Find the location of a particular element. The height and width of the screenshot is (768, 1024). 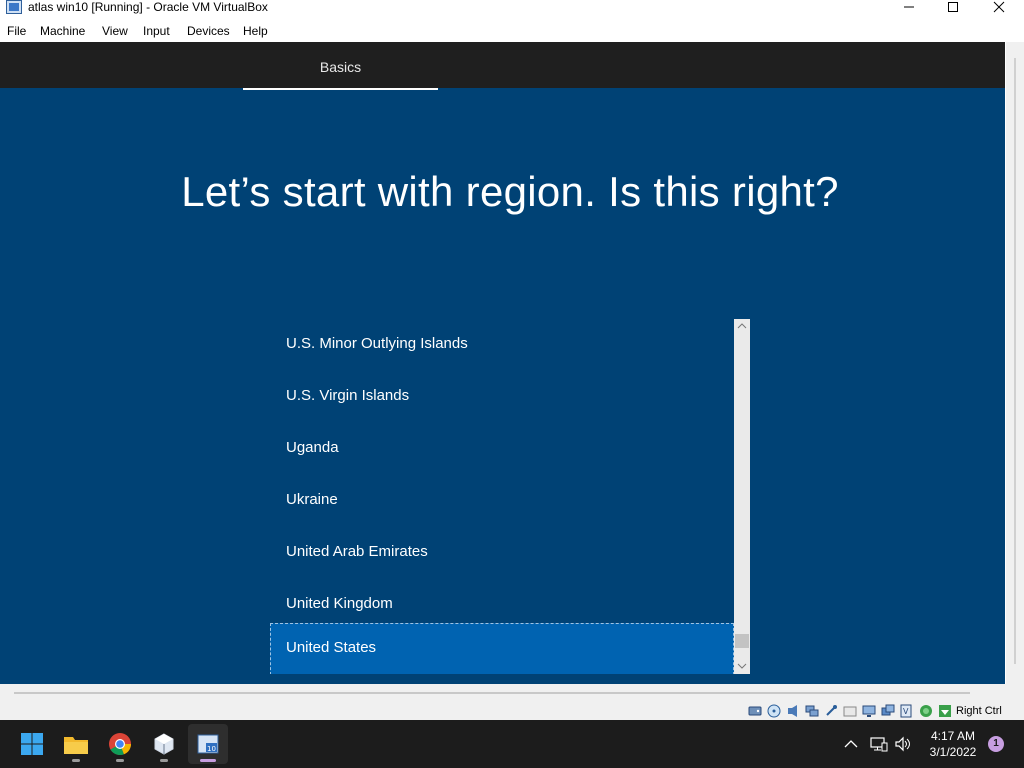

vm-status-bar: V Right Ctrl is located at coordinates (512, 711).